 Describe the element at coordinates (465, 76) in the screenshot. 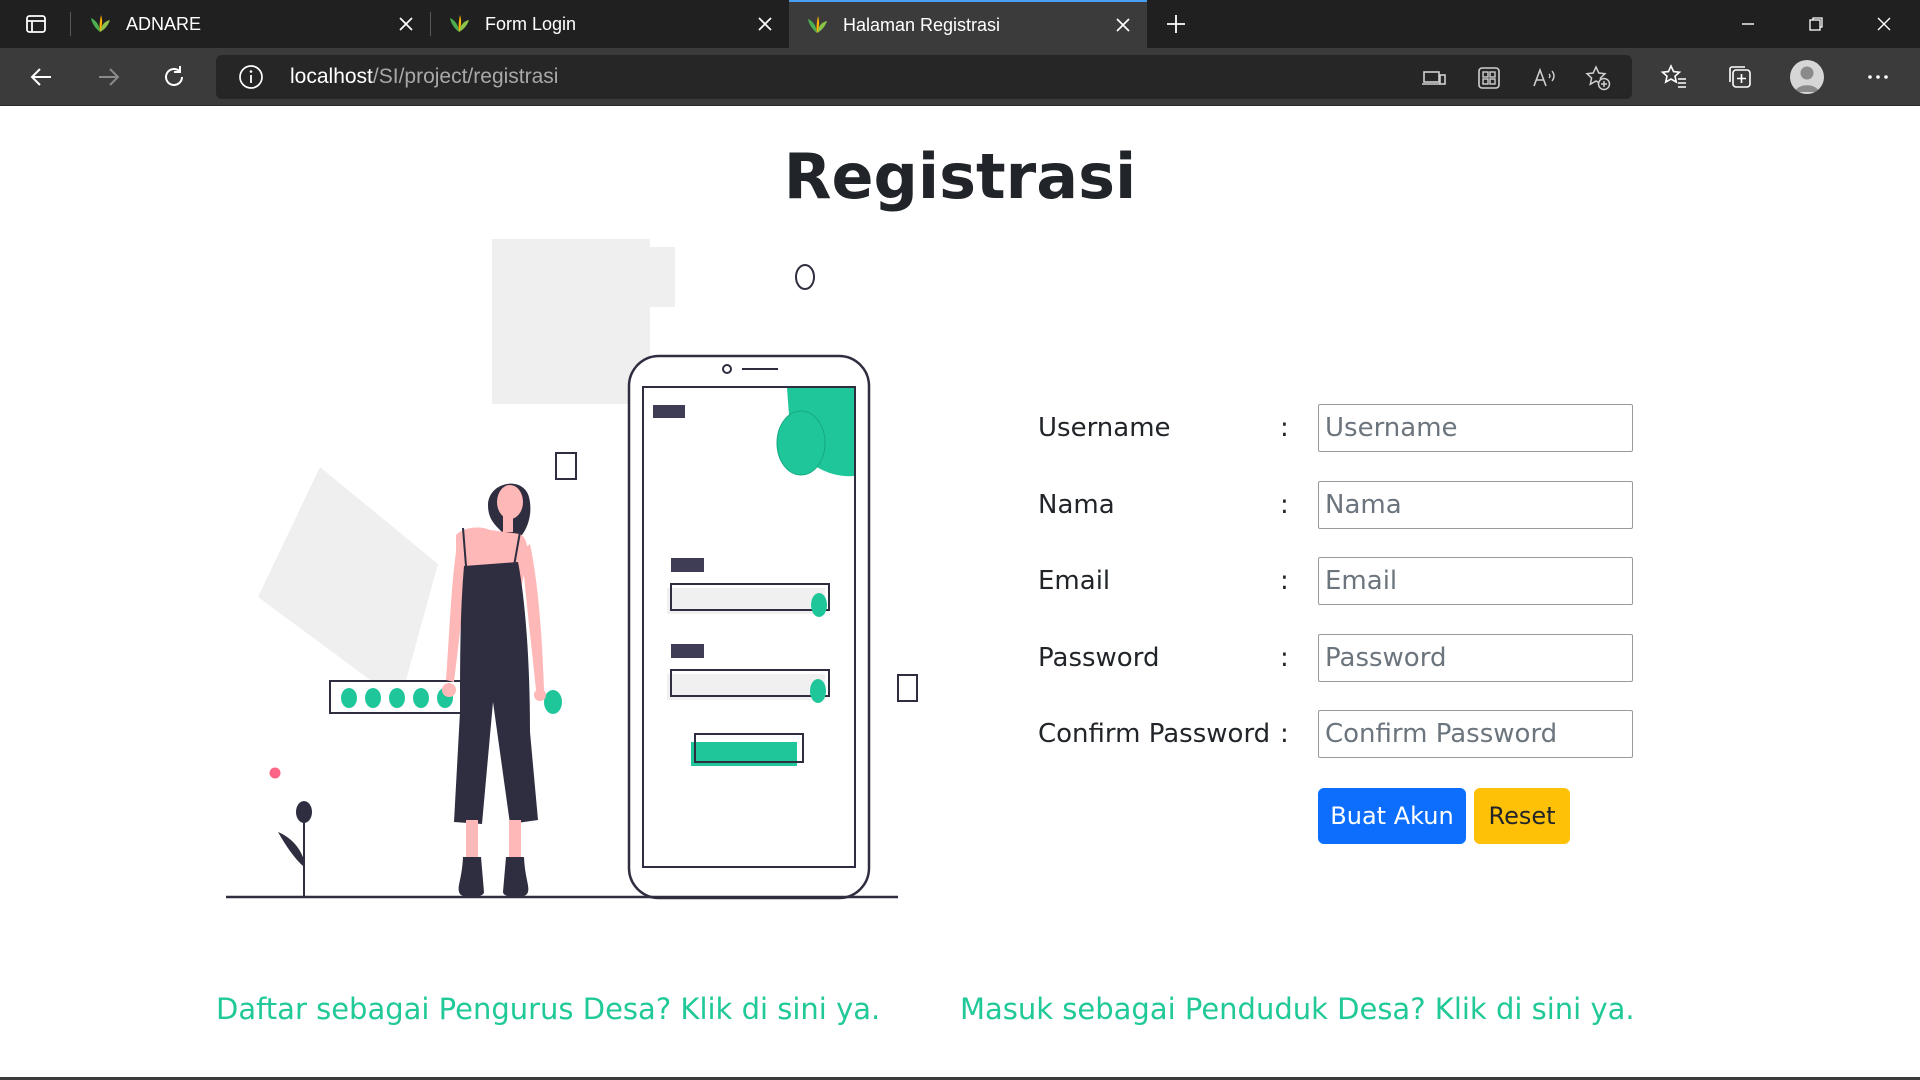

I see `url-path: /SI/project/registrasi` at that location.